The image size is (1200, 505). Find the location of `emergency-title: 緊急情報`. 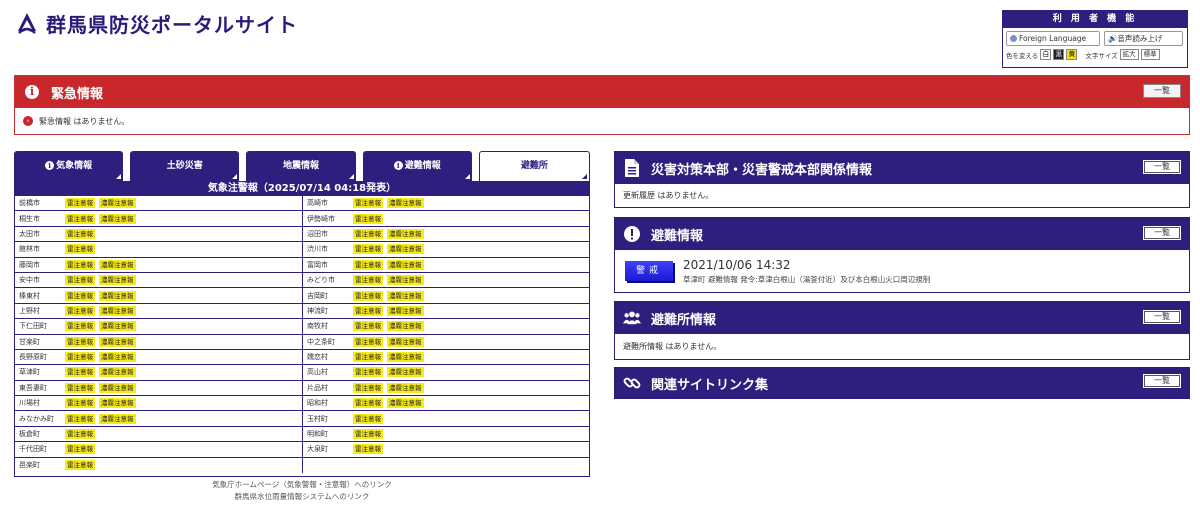

emergency-title: 緊急情報 is located at coordinates (77, 94).